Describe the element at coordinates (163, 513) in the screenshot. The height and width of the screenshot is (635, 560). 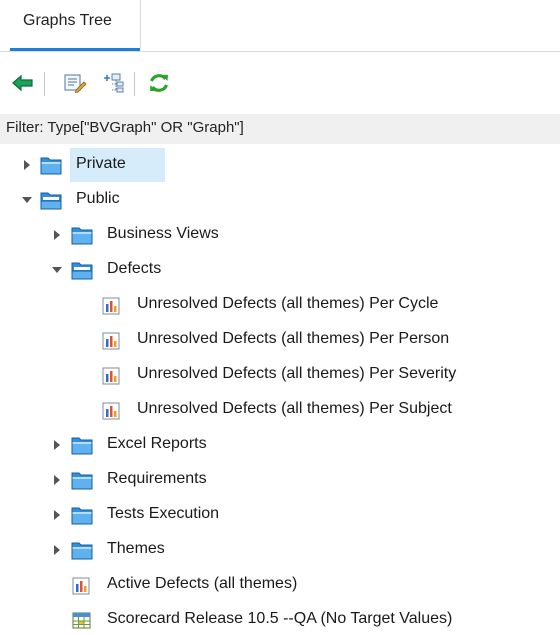
I see `tree-item-label: Tests Execution` at that location.